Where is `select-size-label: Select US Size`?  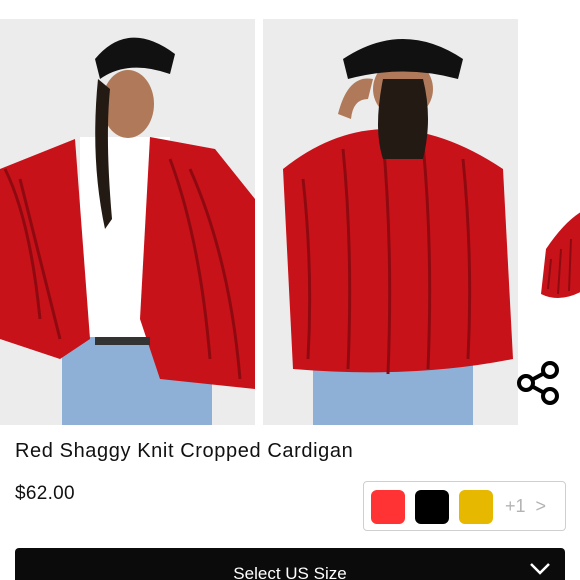 select-size-label: Select US Size is located at coordinates (290, 572).